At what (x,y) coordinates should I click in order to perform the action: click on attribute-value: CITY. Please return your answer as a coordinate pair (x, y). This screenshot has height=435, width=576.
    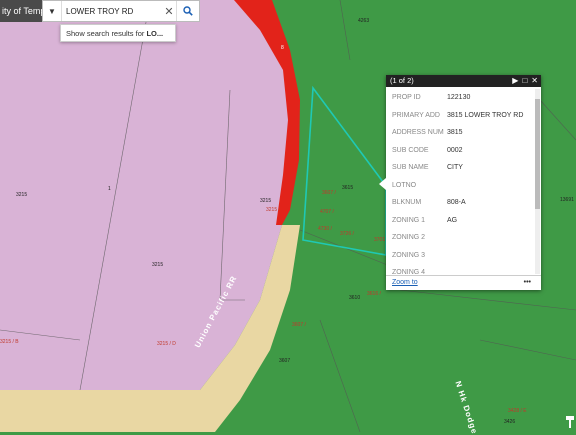
    Looking at the image, I should click on (455, 167).